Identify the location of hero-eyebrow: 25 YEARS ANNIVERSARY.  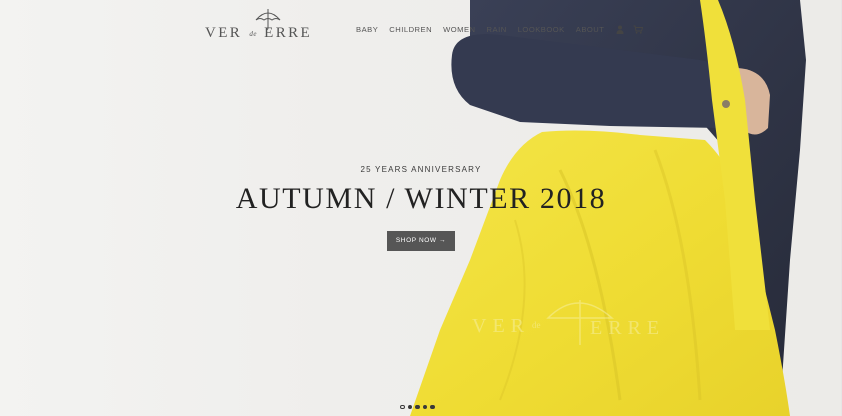
(421, 169).